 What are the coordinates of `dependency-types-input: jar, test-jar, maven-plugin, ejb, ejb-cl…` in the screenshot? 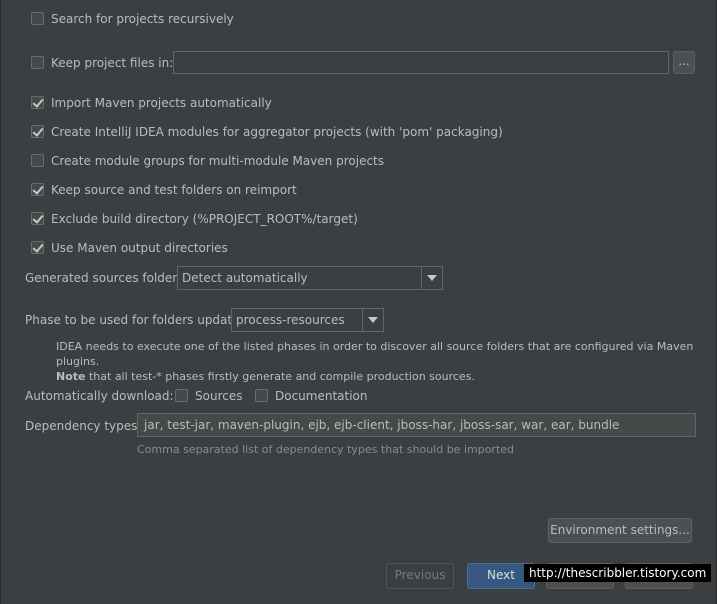 It's located at (416, 425).